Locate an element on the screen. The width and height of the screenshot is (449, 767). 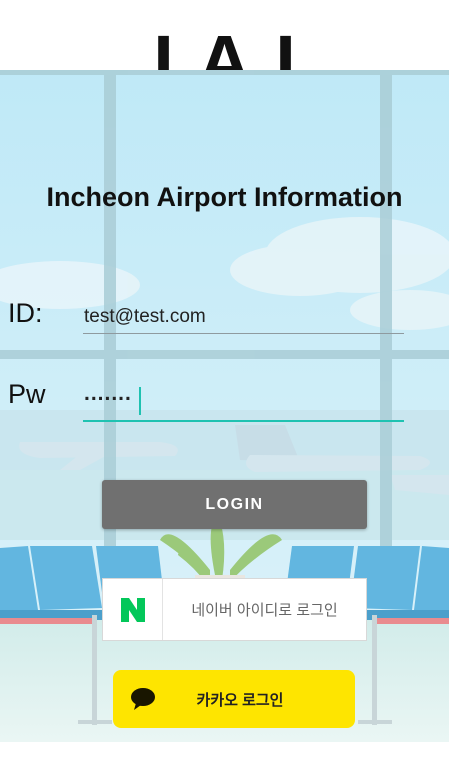
text-cursor is located at coordinates (140, 401).